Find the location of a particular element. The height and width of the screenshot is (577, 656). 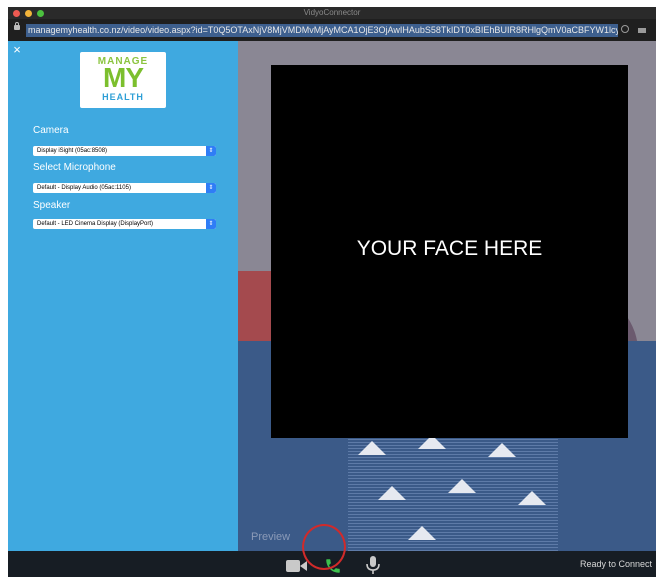

managemyhealth-logo: MANAGE MY HEALTH is located at coordinates (123, 80).